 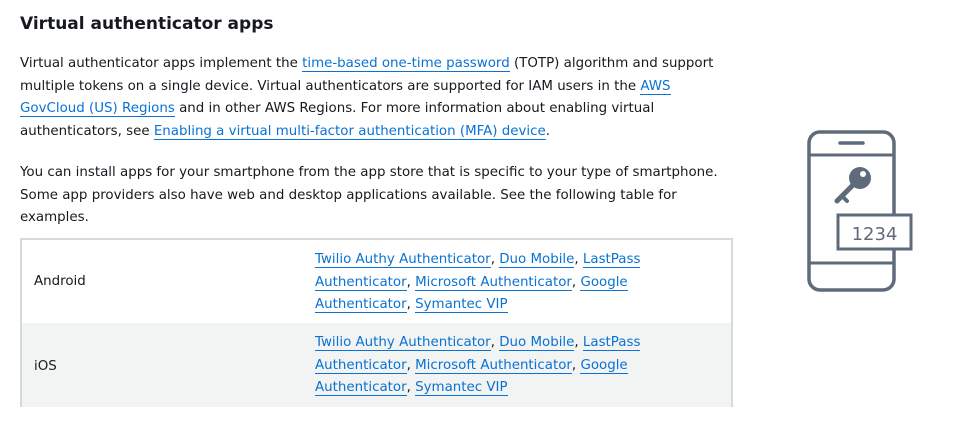 I want to click on intro-text-4: ., so click(x=547, y=131).